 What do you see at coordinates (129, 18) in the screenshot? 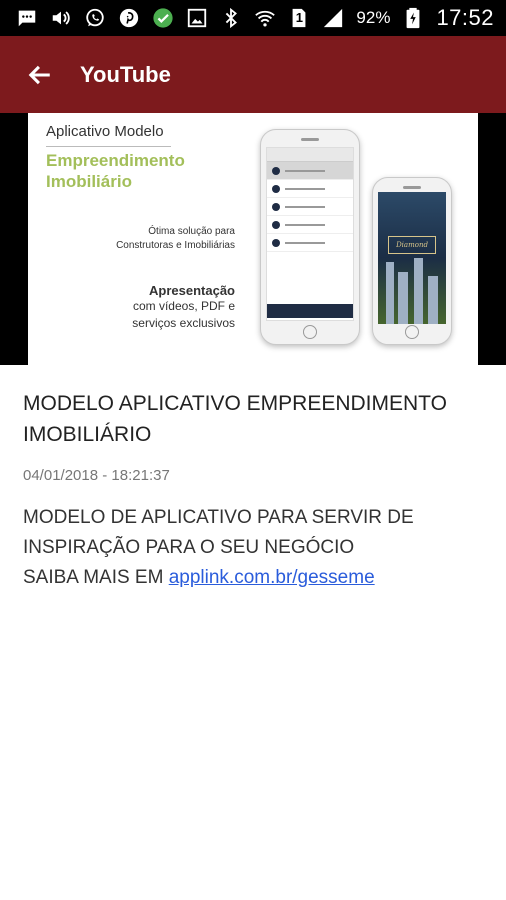
I see `pinterest-icon` at bounding box center [129, 18].